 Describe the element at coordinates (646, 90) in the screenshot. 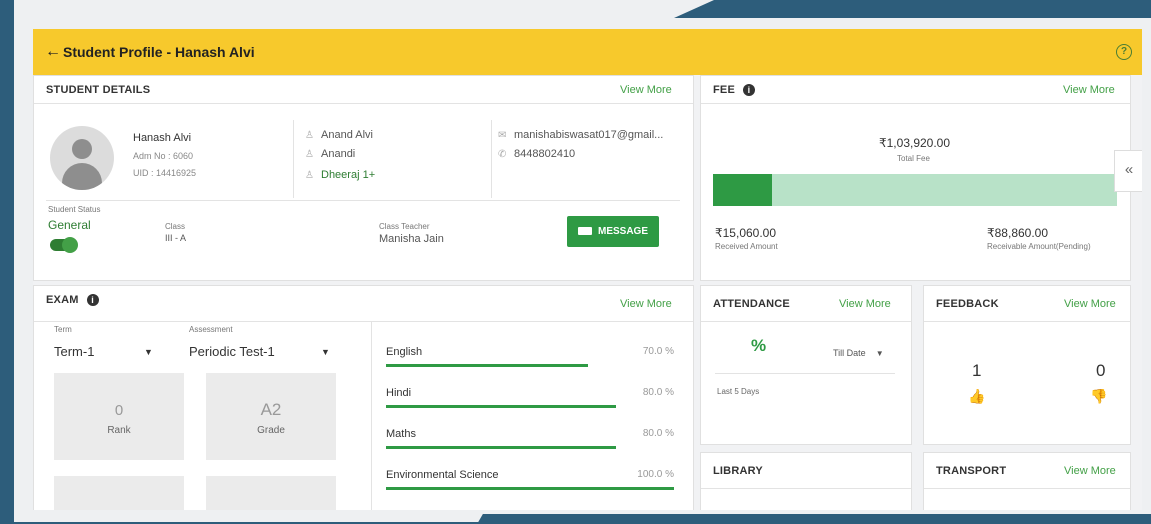

I see `student-details-view-more-link: View More` at that location.